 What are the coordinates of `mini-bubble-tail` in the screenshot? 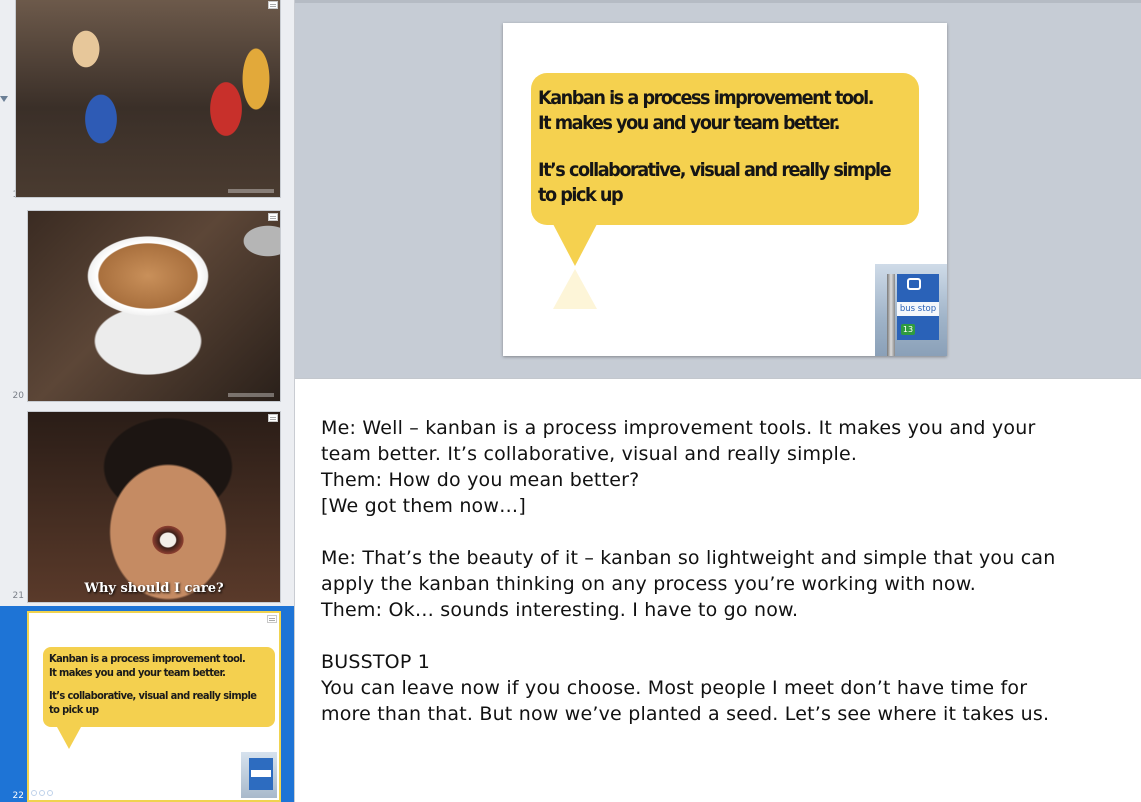 It's located at (69, 738).